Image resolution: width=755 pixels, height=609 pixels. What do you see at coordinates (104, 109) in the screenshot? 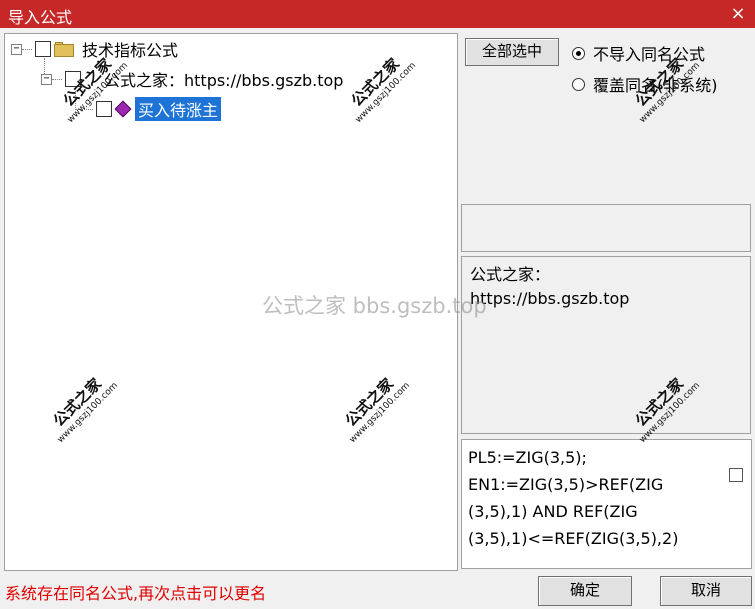
I see `formula-checkbox` at bounding box center [104, 109].